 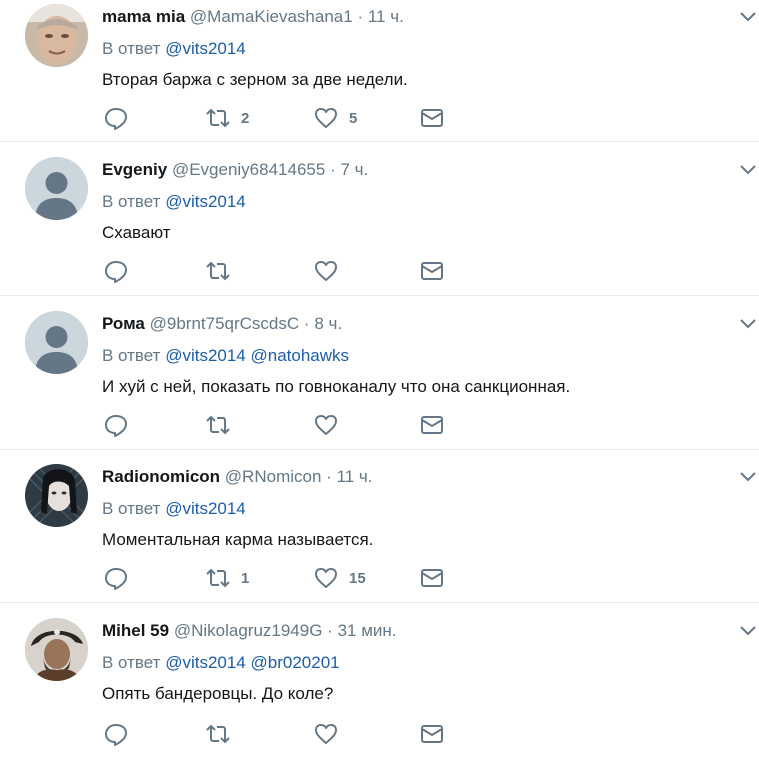 I want to click on timestamp: 31 мин., so click(x=367, y=630).